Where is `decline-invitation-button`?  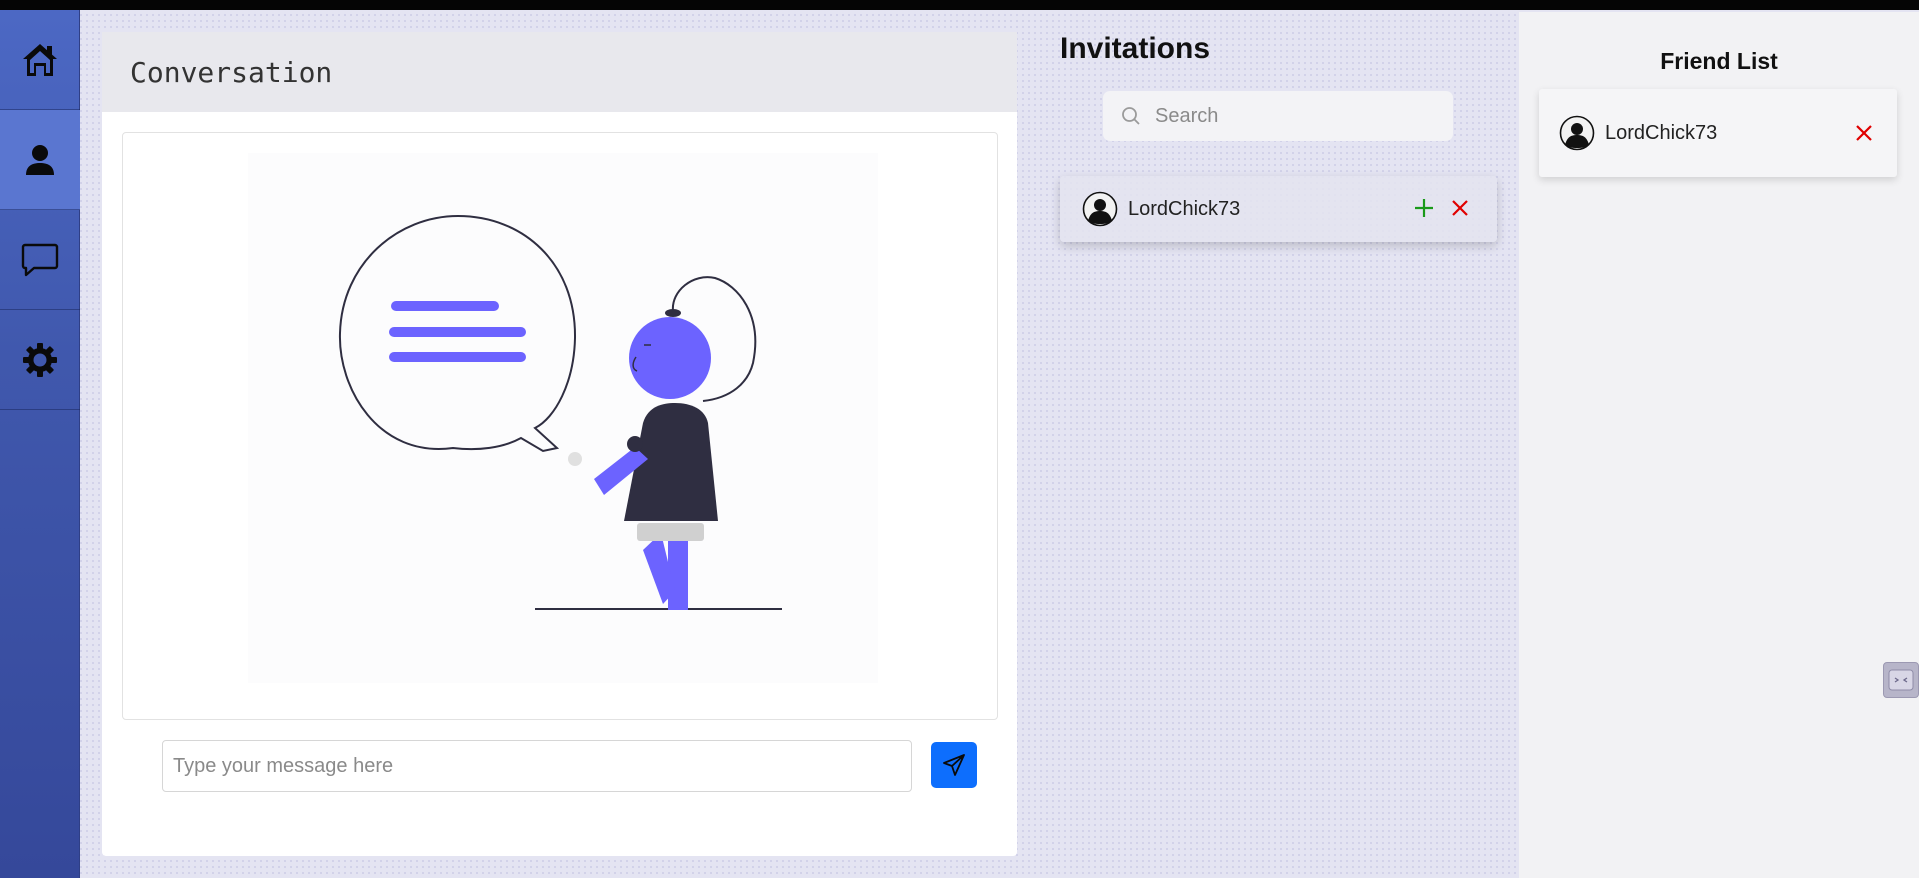
decline-invitation-button is located at coordinates (1460, 208).